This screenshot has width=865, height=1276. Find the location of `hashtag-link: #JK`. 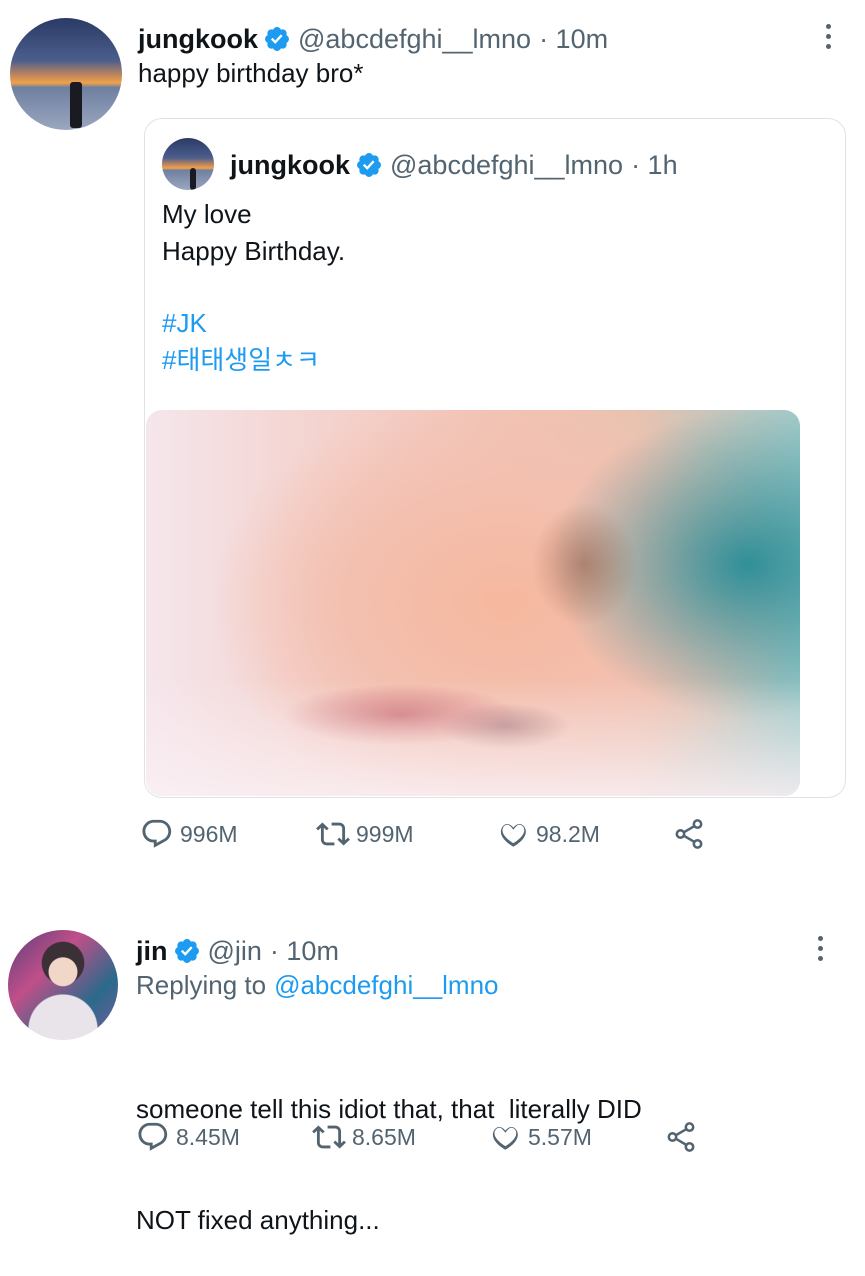

hashtag-link: #JK is located at coordinates (253, 323).